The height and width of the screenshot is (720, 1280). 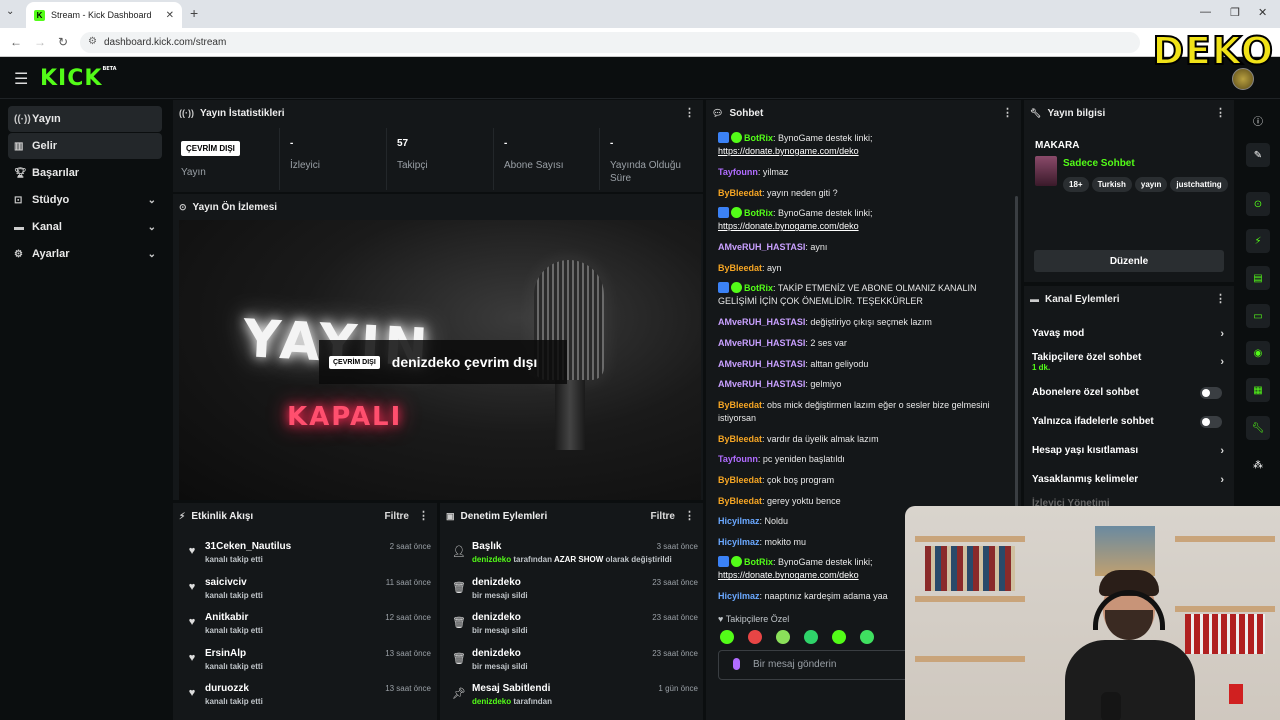 I want to click on emote-picker-icon, so click(x=736, y=664).